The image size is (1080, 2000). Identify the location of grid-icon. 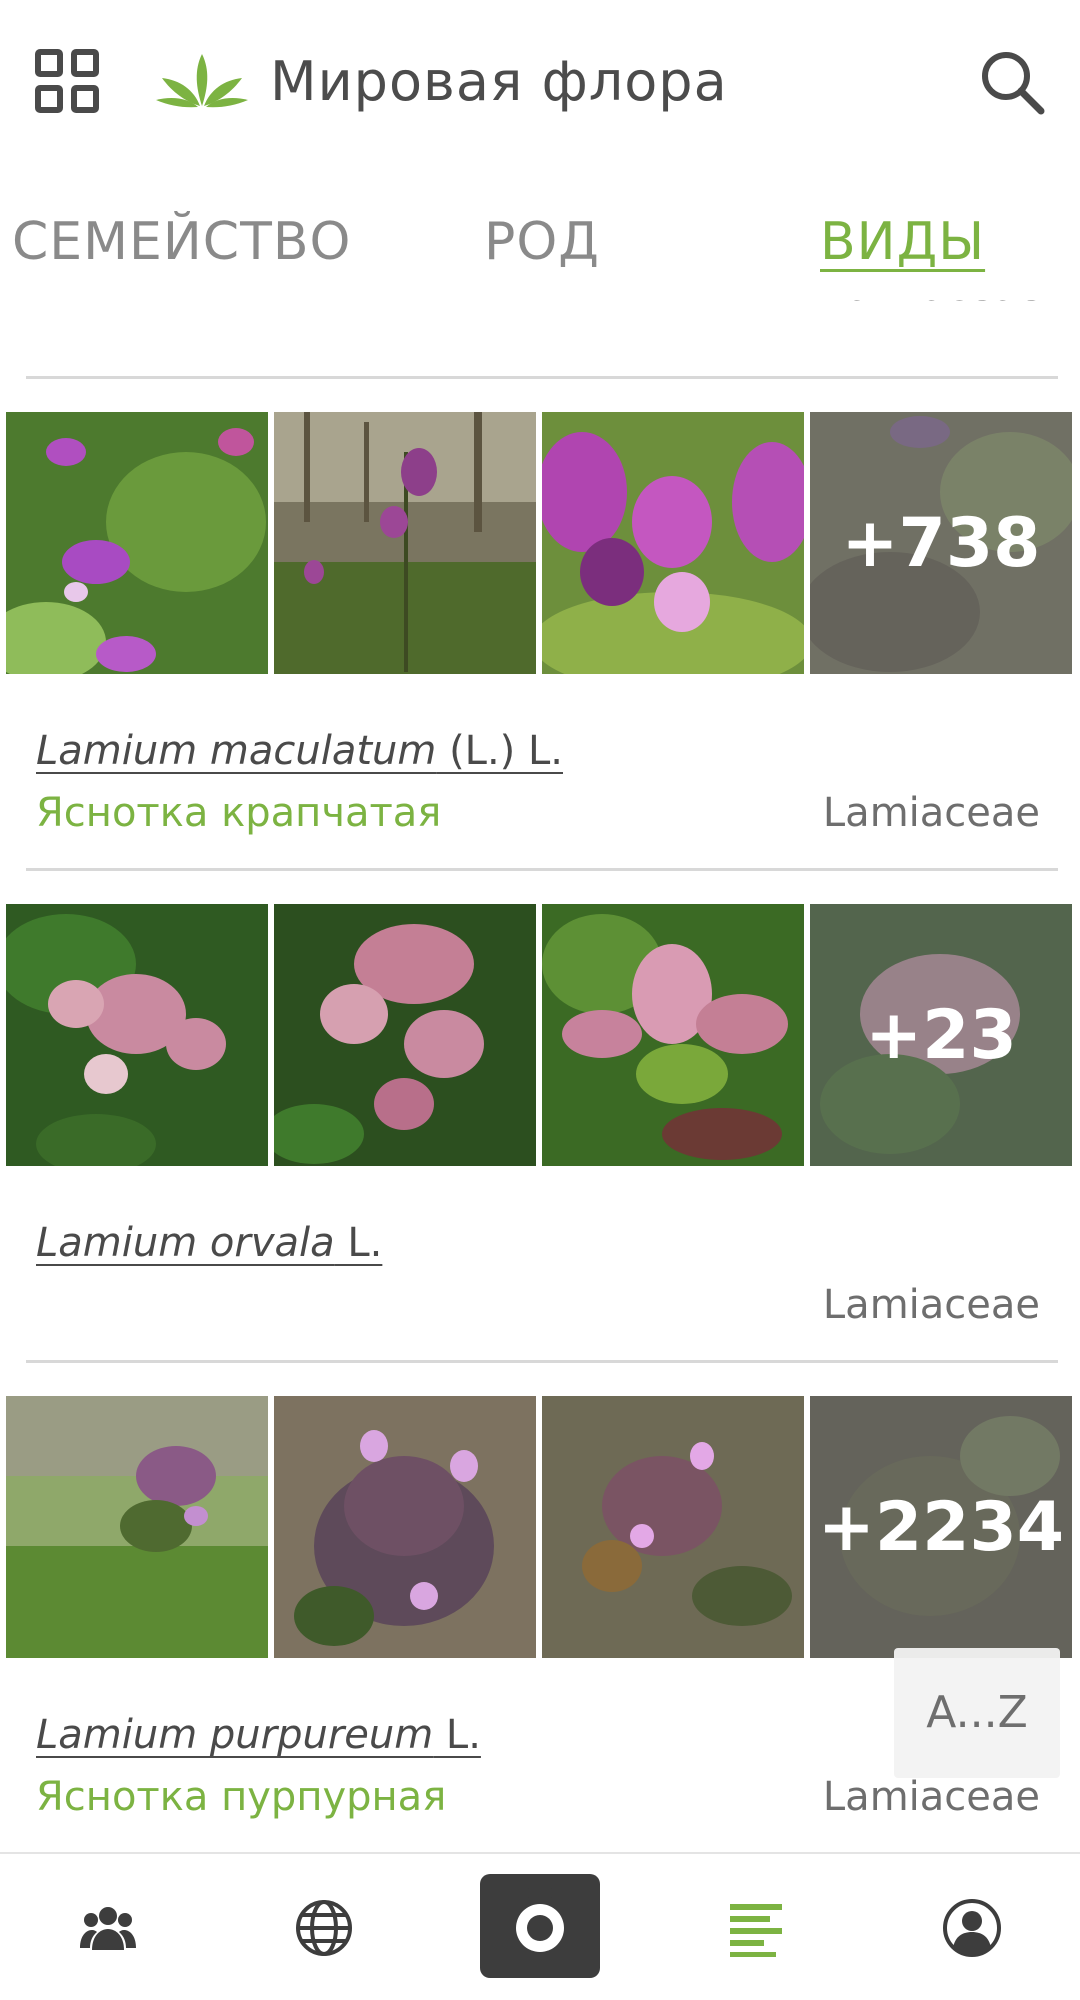
(67, 81).